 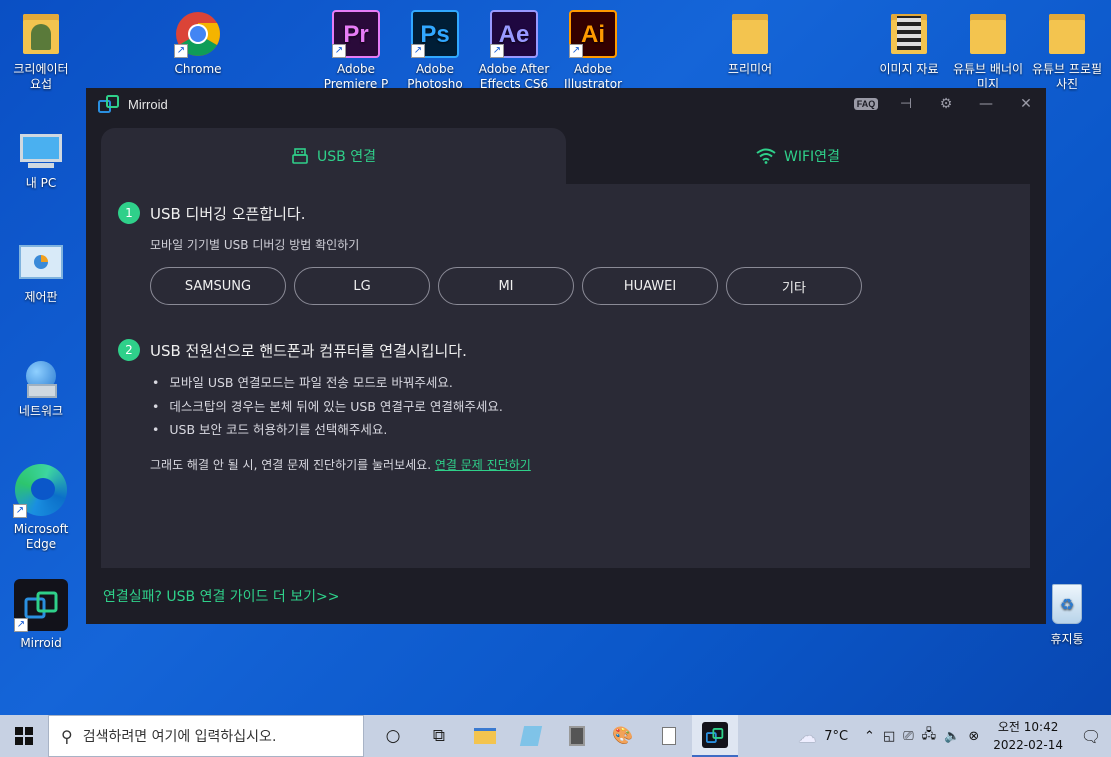 What do you see at coordinates (41, 376) in the screenshot?
I see `network-icon` at bounding box center [41, 376].